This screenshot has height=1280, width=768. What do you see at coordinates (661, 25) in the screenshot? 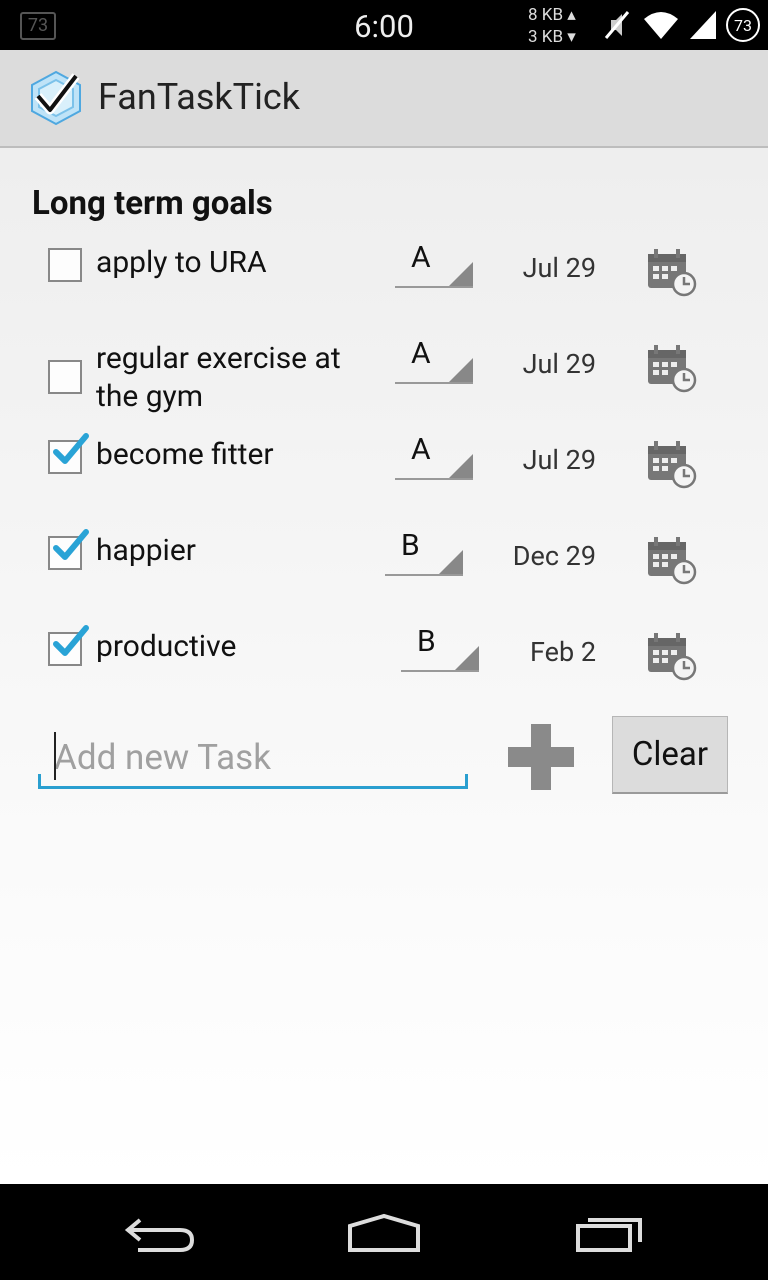
I see `wifi-icon` at bounding box center [661, 25].